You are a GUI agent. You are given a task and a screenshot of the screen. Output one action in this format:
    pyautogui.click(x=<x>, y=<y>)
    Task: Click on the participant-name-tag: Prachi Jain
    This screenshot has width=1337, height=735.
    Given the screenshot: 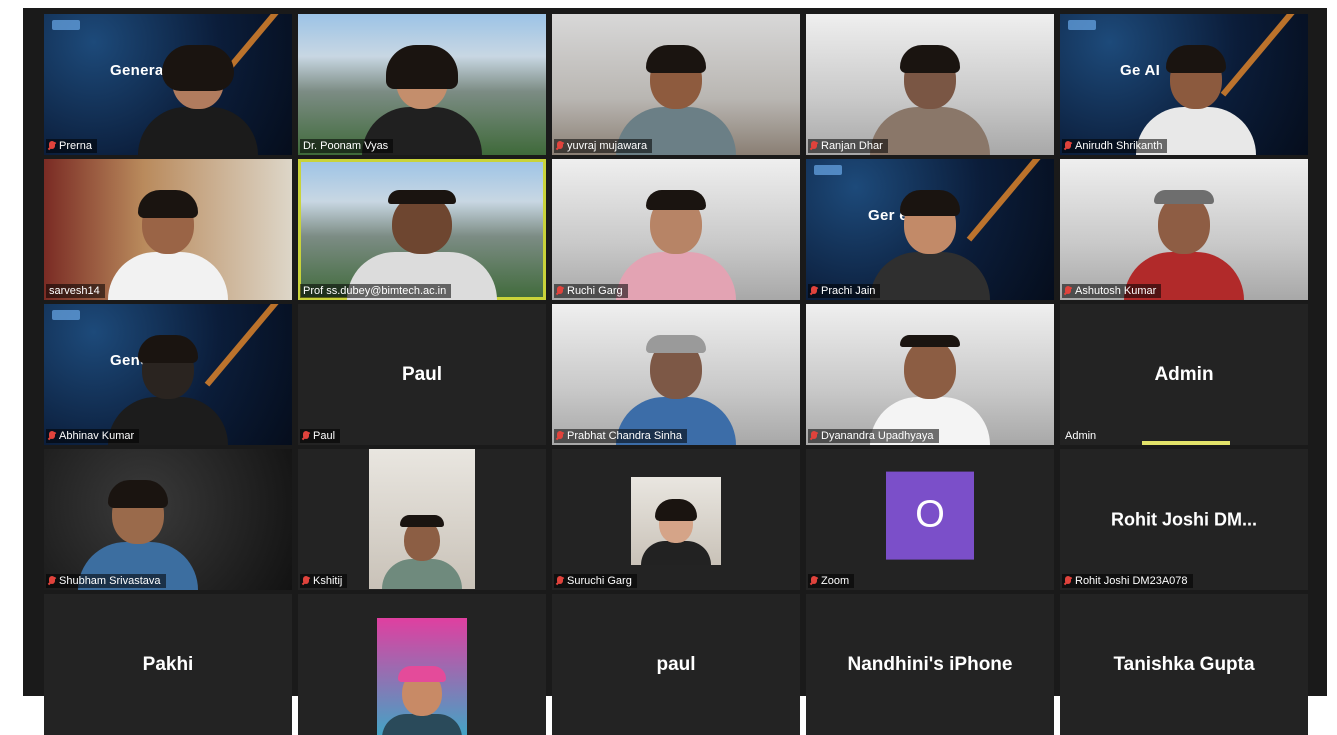 What is the action you would take?
    pyautogui.click(x=844, y=291)
    